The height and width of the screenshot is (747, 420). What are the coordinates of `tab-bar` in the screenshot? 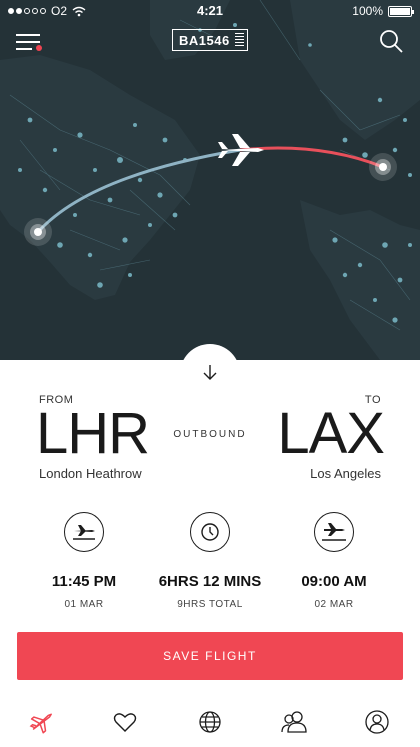 It's located at (210, 722).